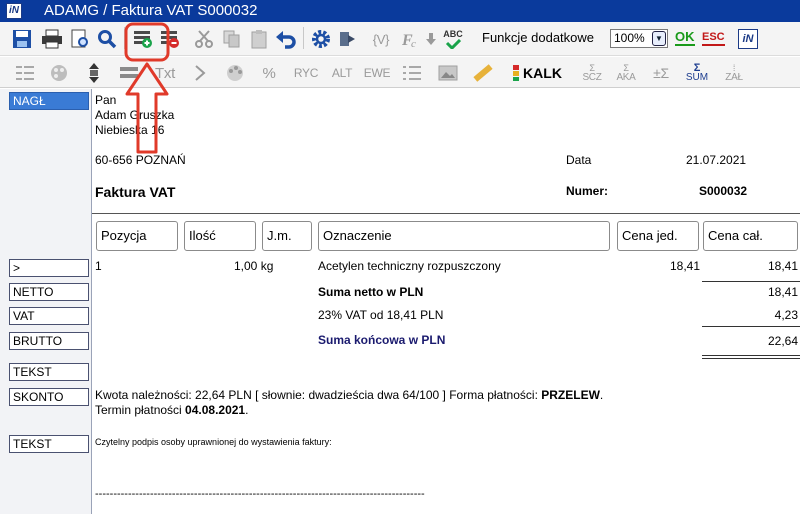  I want to click on zoom-select: 100% ▼, so click(639, 38).